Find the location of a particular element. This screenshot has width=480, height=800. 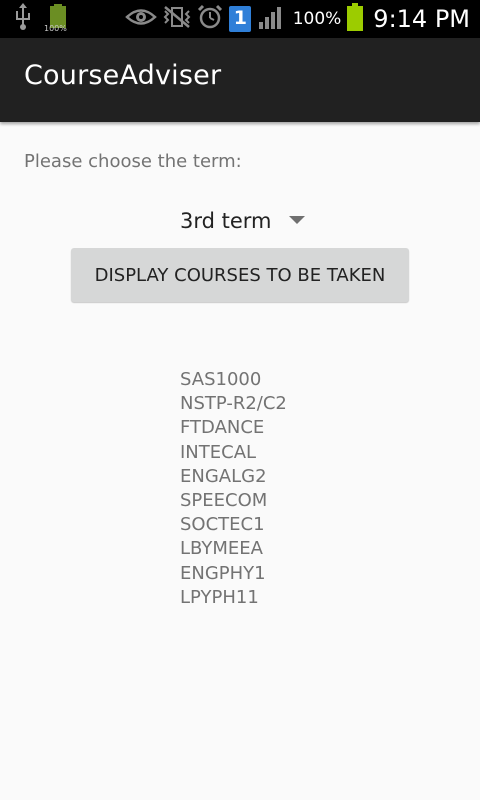

course-item: INTECAL is located at coordinates (218, 452).